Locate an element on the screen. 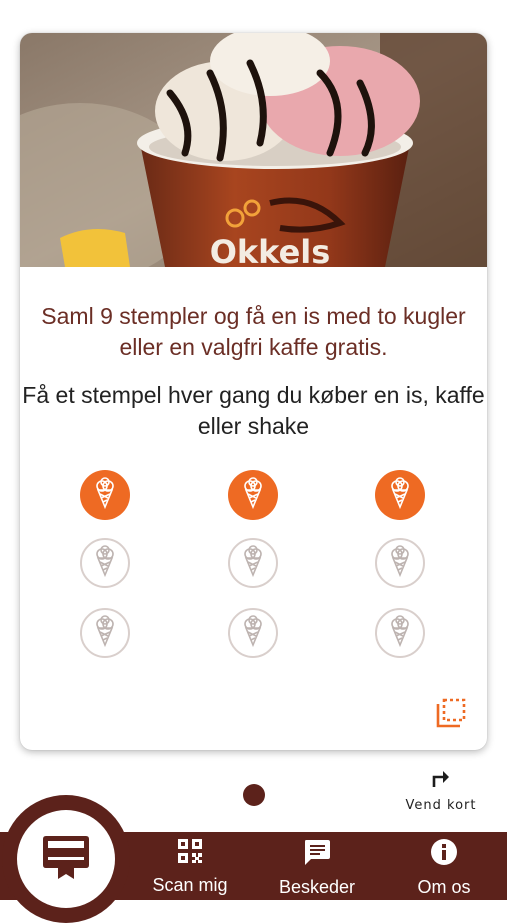  home-card-button is located at coordinates (66, 859).